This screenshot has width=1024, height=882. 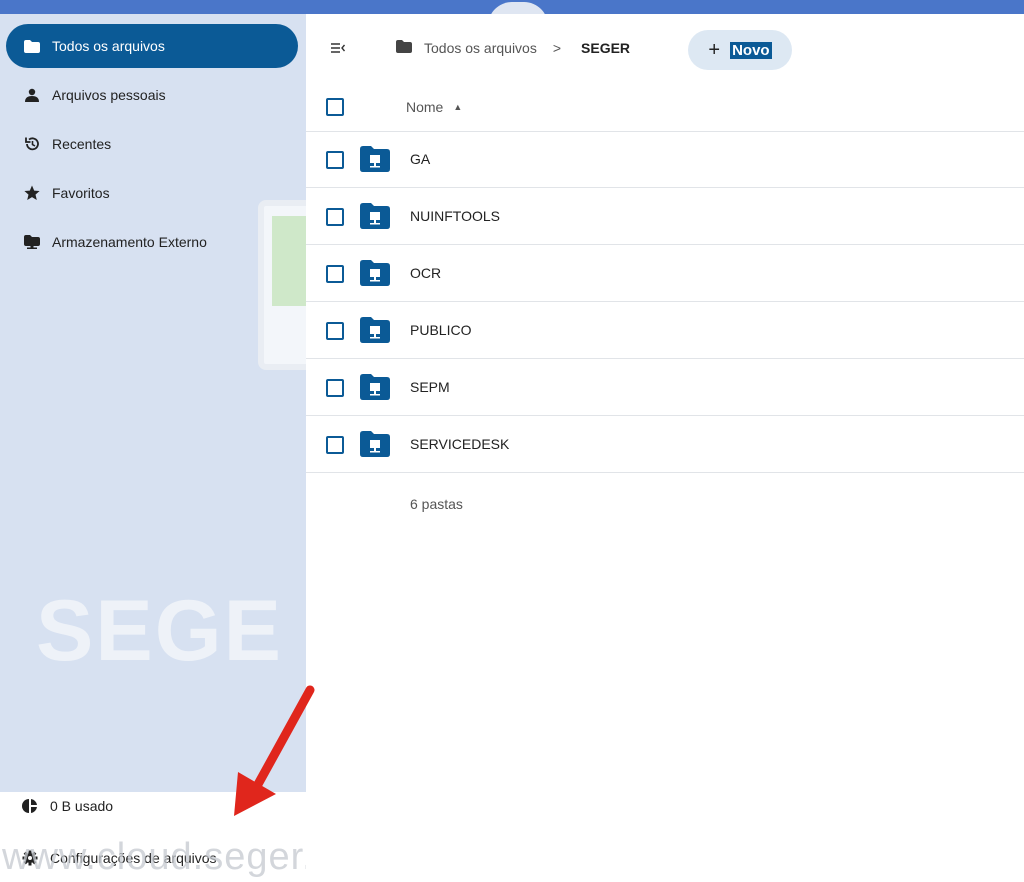 I want to click on table-row: SERVICEDESK, so click(x=665, y=445).